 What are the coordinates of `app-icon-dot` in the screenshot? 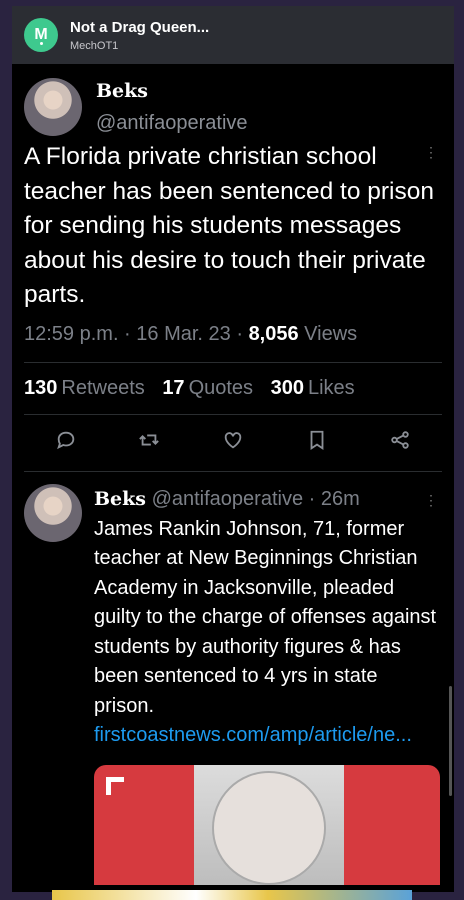 It's located at (41, 43).